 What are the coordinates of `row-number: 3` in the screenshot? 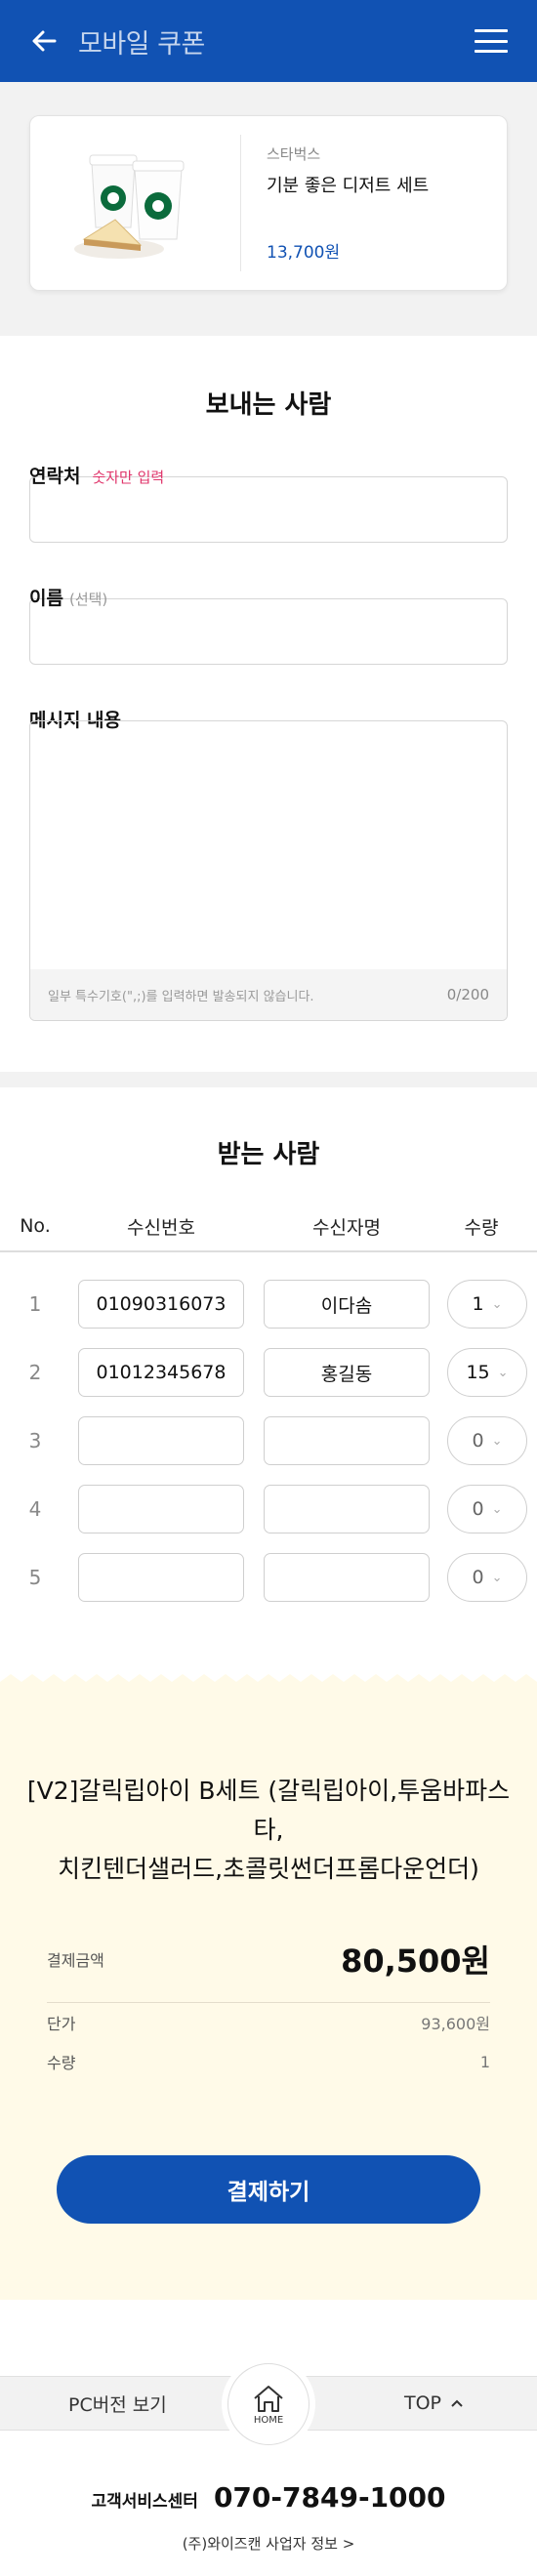 It's located at (35, 1440).